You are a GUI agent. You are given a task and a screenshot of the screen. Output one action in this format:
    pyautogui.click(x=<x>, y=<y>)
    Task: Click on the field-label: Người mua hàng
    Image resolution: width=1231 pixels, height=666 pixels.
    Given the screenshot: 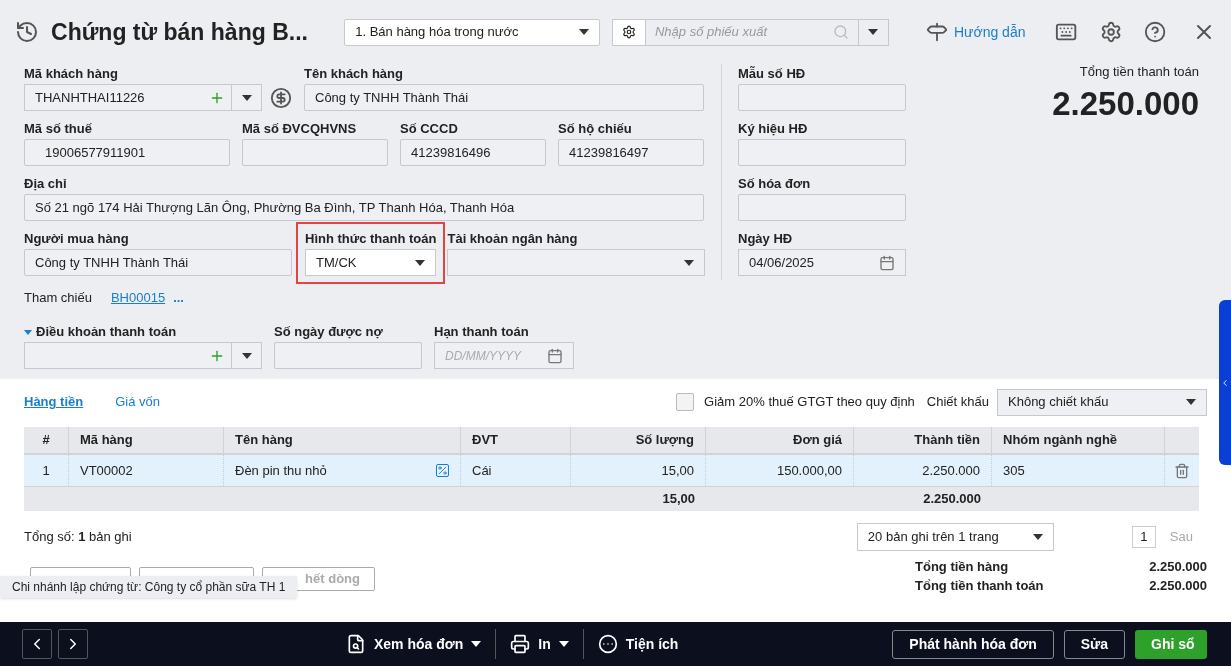 What is the action you would take?
    pyautogui.click(x=77, y=239)
    